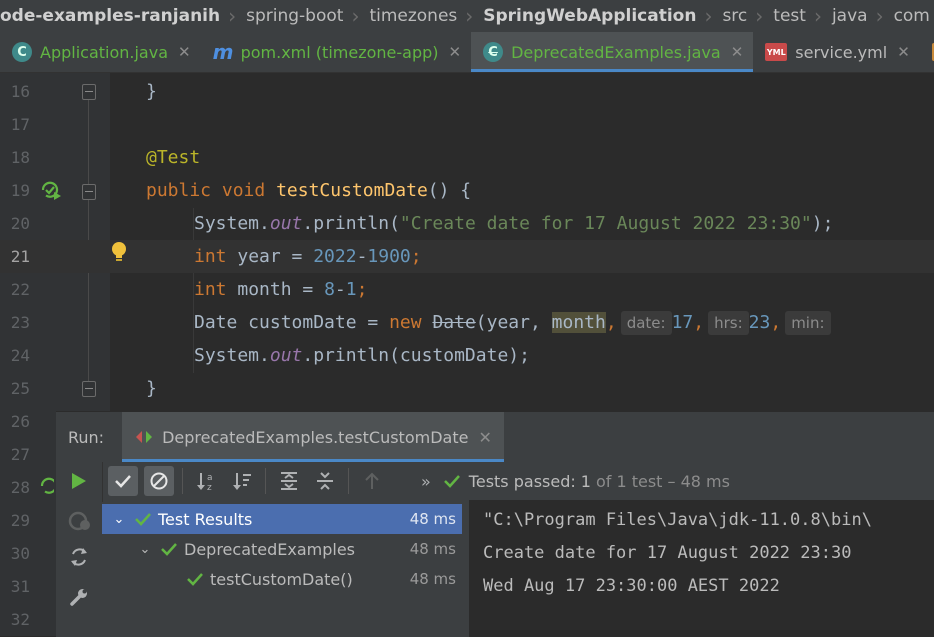 This screenshot has width=934, height=637. What do you see at coordinates (173, 157) in the screenshot?
I see `code-text: @Test` at bounding box center [173, 157].